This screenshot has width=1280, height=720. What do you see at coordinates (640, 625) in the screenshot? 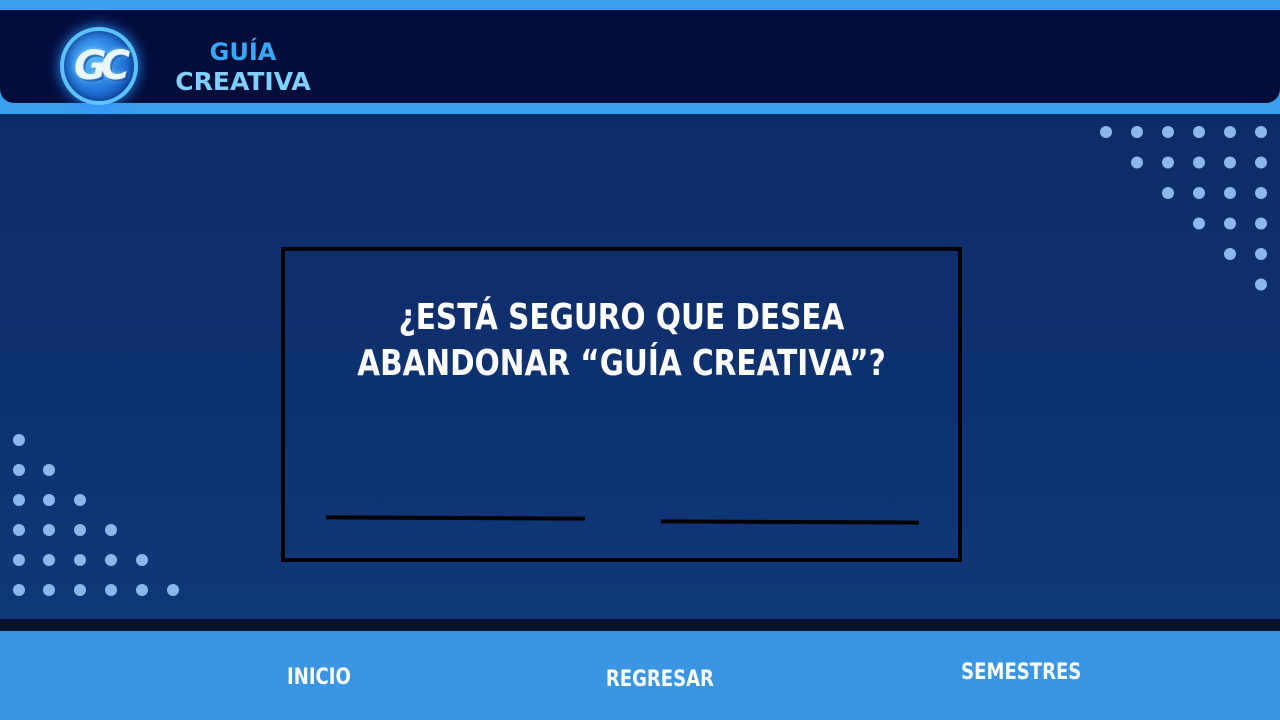
I see `footer-divider` at bounding box center [640, 625].